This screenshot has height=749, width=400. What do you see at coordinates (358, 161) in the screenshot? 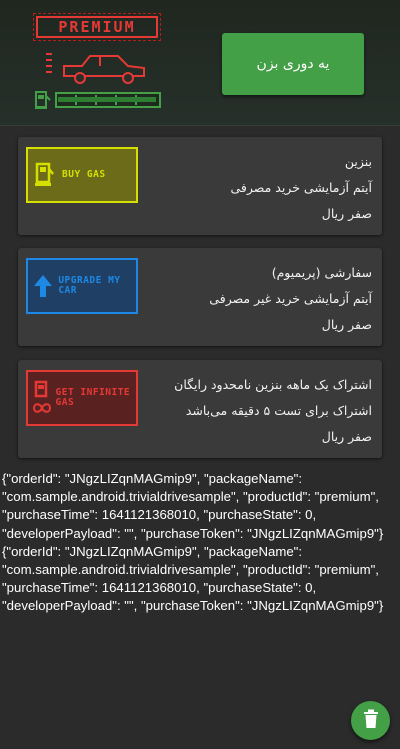
I see `product-title: بنزین` at bounding box center [358, 161].